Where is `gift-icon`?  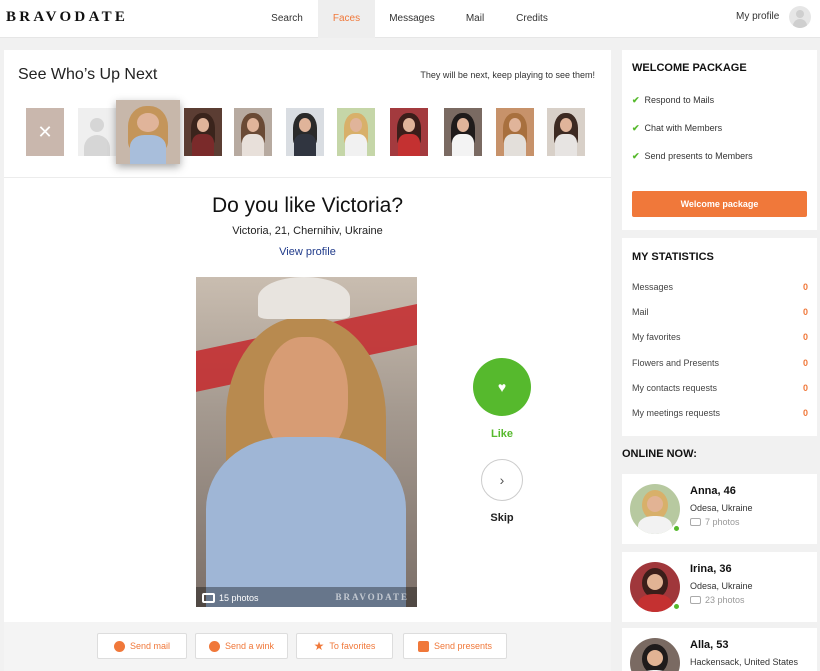 gift-icon is located at coordinates (423, 646).